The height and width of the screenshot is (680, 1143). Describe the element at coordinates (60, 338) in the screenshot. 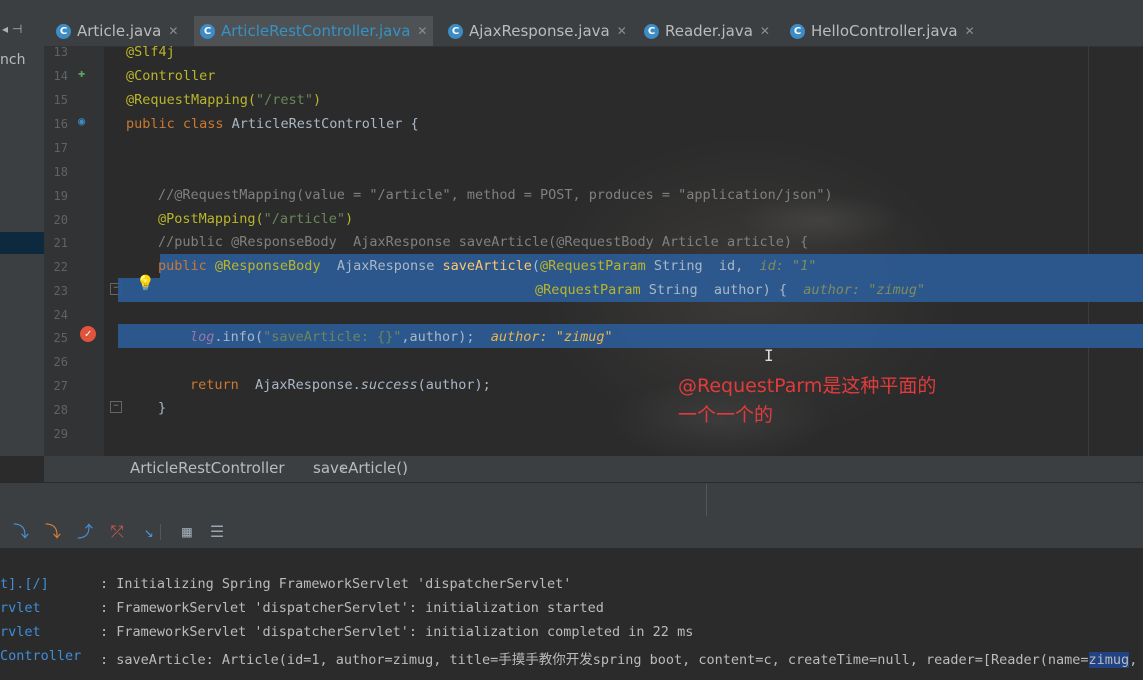

I see `line-number: 25` at that location.